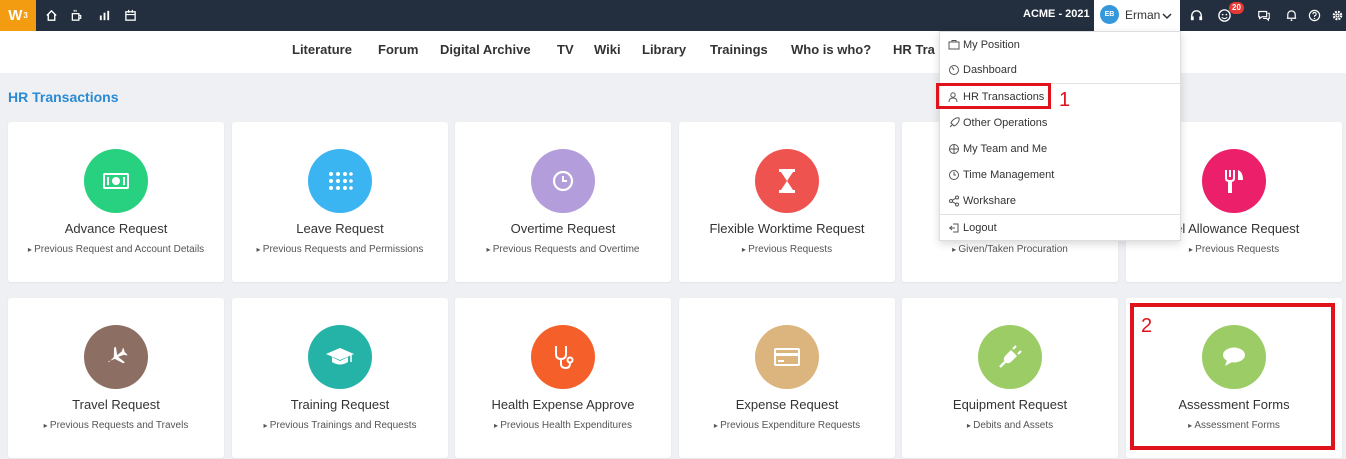 The image size is (1346, 459). I want to click on bell-icon, so click(1291, 15).